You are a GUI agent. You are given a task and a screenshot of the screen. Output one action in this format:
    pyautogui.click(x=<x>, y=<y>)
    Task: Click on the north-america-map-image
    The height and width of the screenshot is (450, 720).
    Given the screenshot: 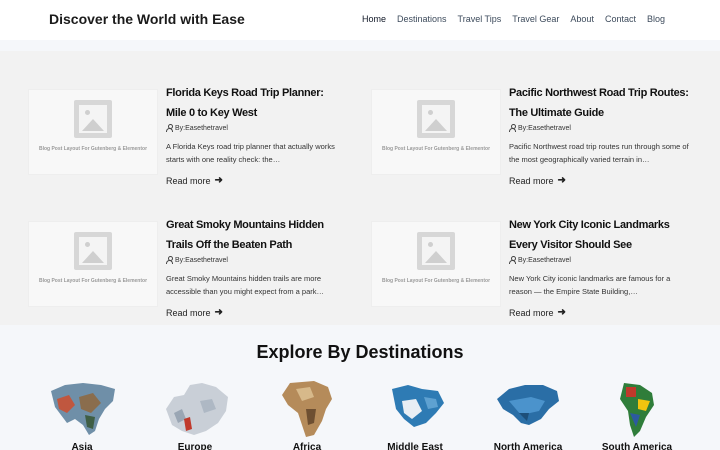 What is the action you would take?
    pyautogui.click(x=528, y=405)
    